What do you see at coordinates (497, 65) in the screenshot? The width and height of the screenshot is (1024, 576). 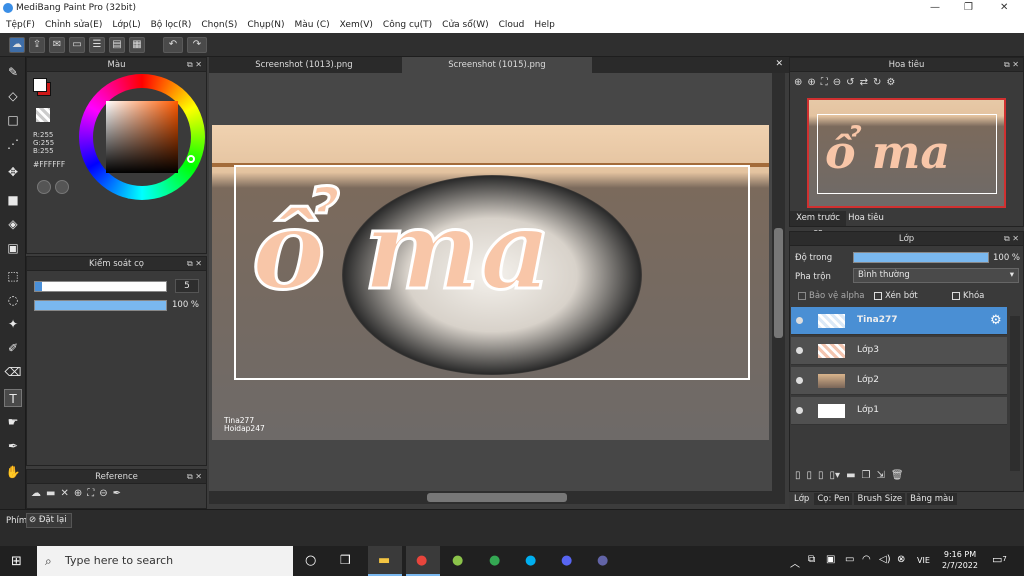 I see `tab-screenshot-1015: Screenshot (1015).png` at bounding box center [497, 65].